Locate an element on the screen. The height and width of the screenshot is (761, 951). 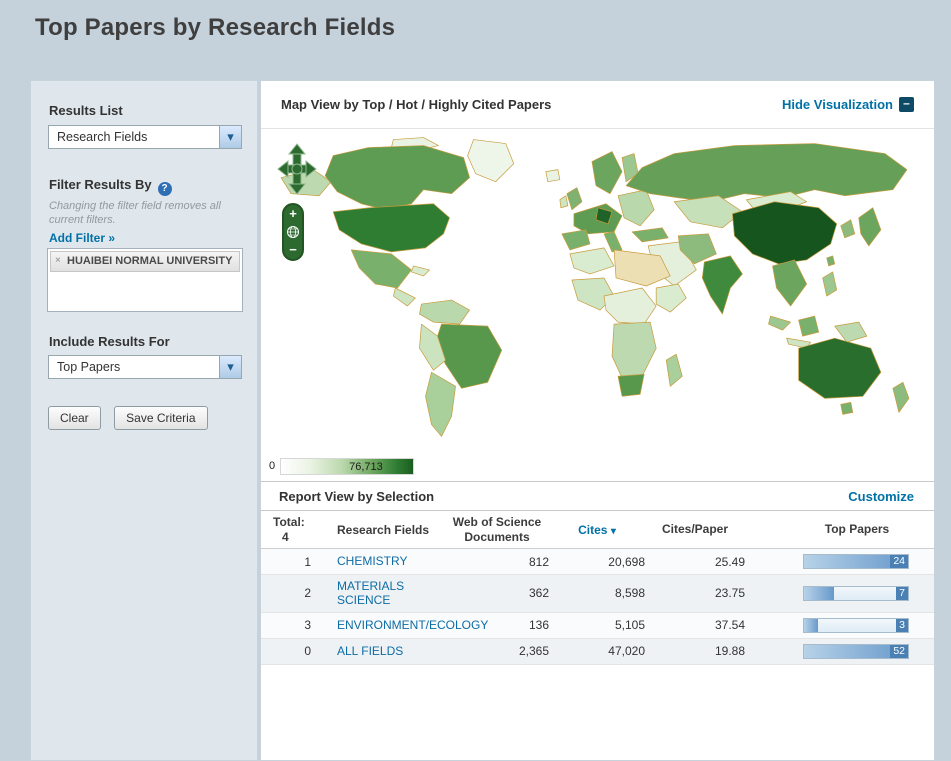
row-bar-value: 3 is located at coordinates (902, 625).